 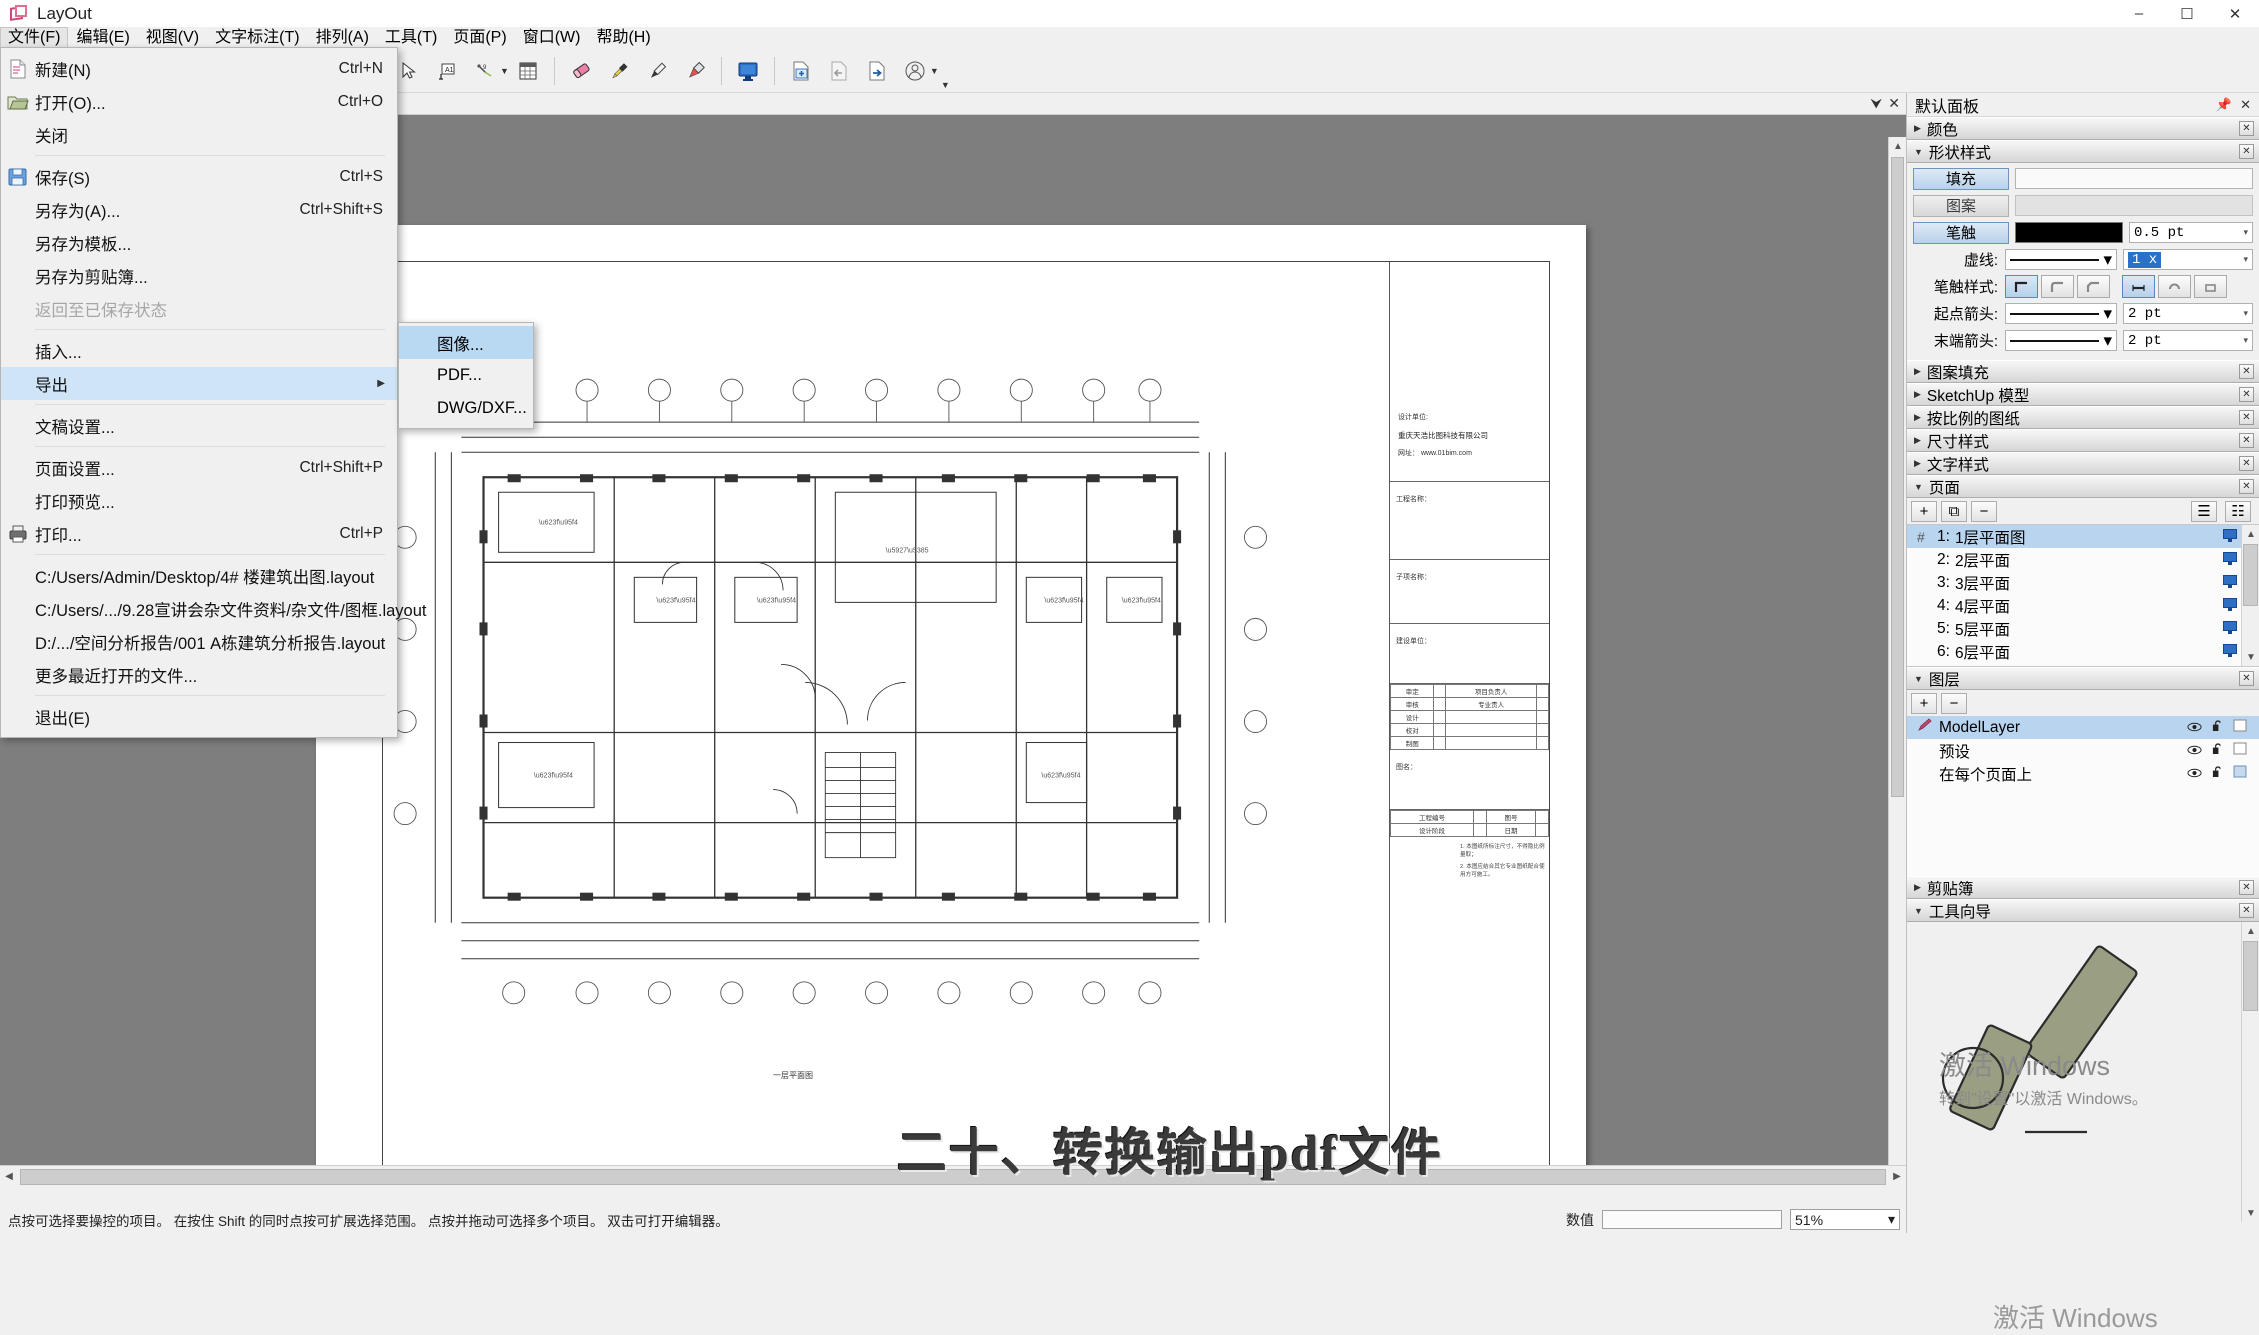 What do you see at coordinates (2083, 910) in the screenshot?
I see `section-tool-guide: ▼ 工具向导 ✕` at bounding box center [2083, 910].